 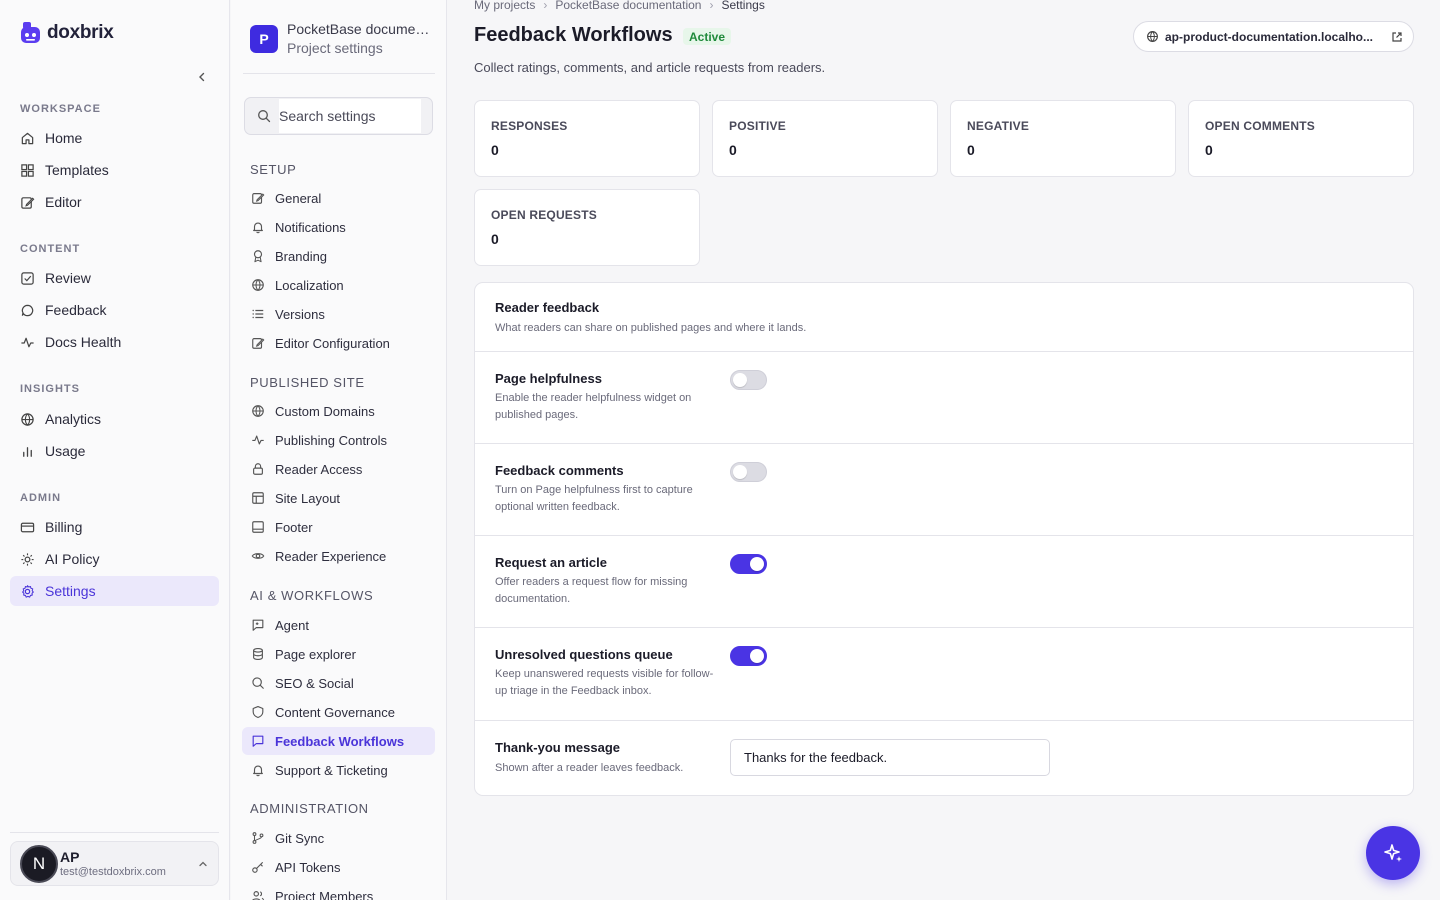 What do you see at coordinates (331, 556) in the screenshot?
I see `settings-item-label: Reader Experience` at bounding box center [331, 556].